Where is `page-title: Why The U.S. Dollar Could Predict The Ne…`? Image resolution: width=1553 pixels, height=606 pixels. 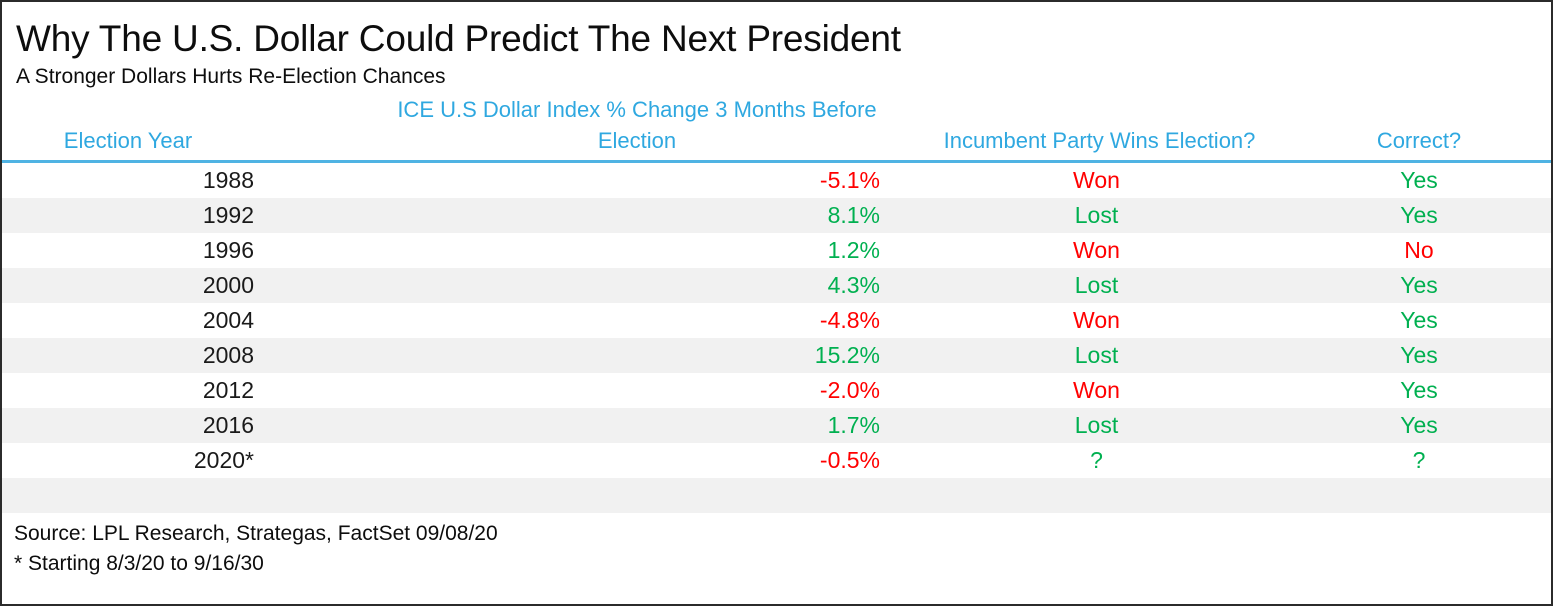 page-title: Why The U.S. Dollar Could Predict The Ne… is located at coordinates (458, 38).